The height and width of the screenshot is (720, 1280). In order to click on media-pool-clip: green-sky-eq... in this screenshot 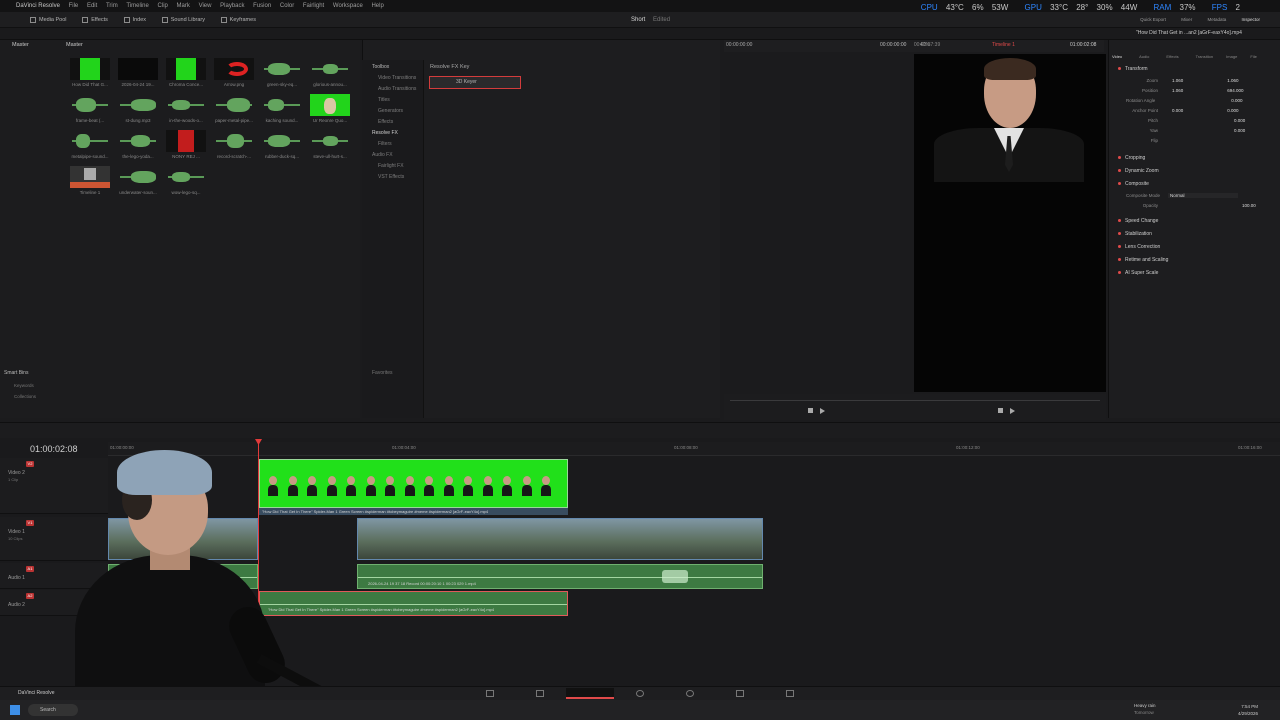, I will do `click(282, 74)`.